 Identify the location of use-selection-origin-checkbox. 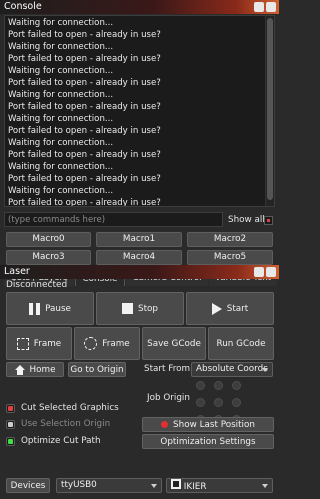
(10, 424).